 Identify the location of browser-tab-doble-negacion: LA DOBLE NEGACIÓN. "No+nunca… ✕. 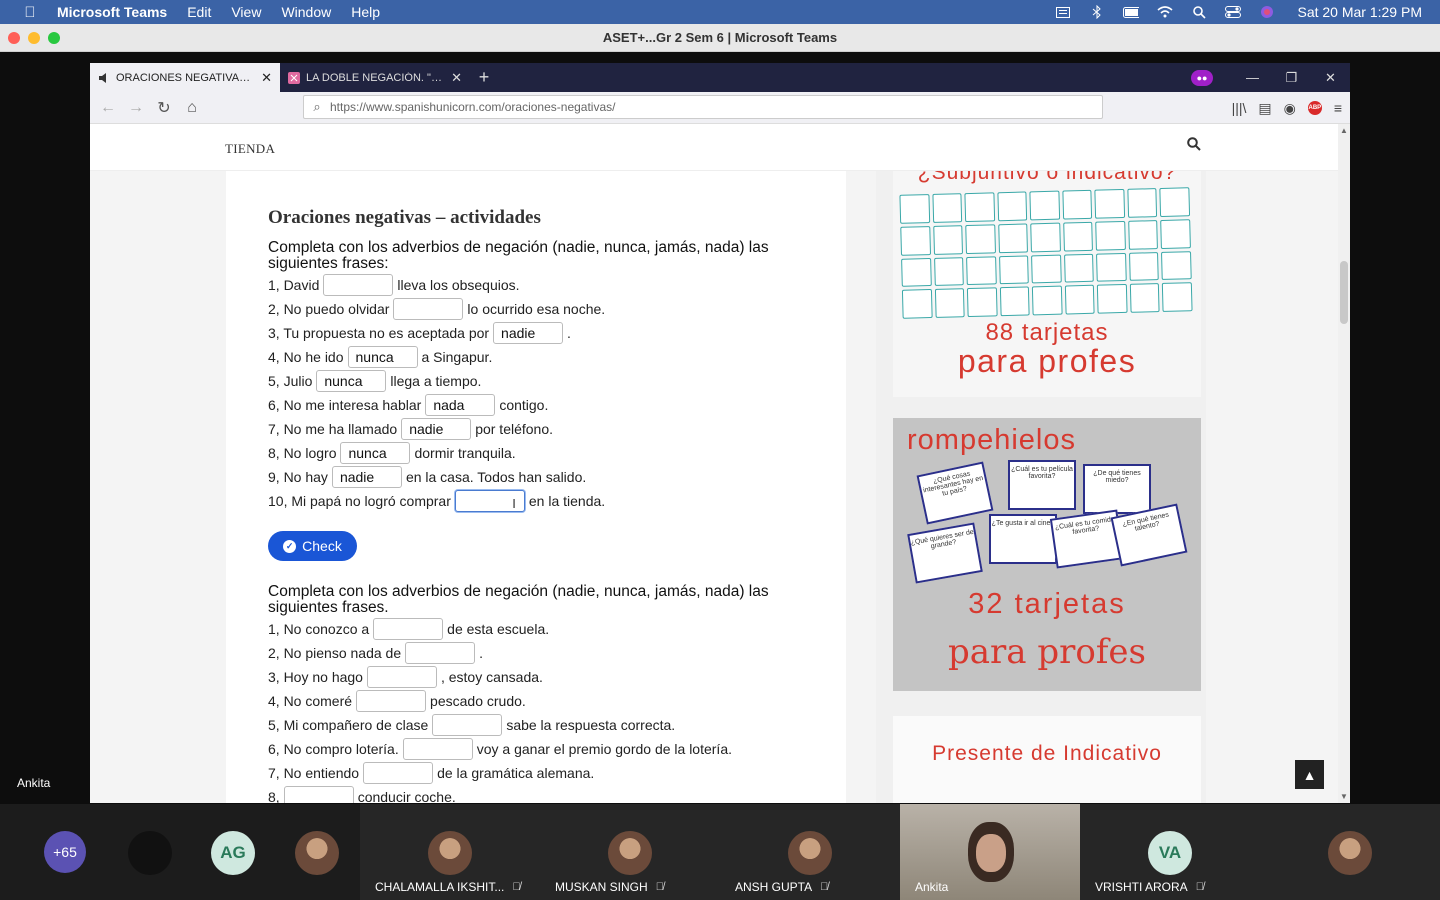
(375, 77).